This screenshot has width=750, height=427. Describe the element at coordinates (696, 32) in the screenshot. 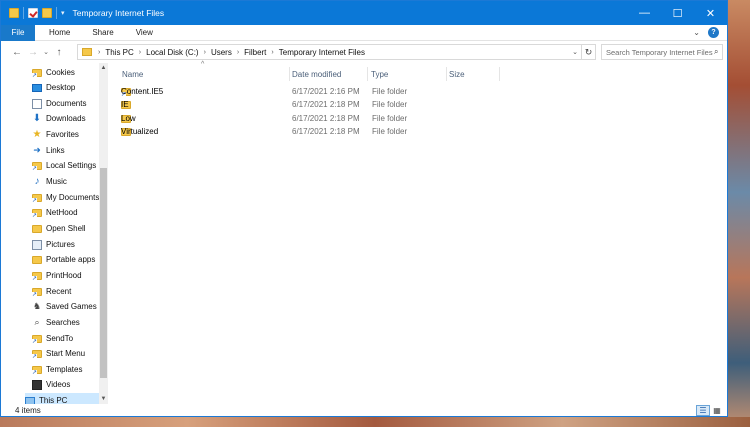

I see `expand-ribbon-icon: ⌄` at that location.